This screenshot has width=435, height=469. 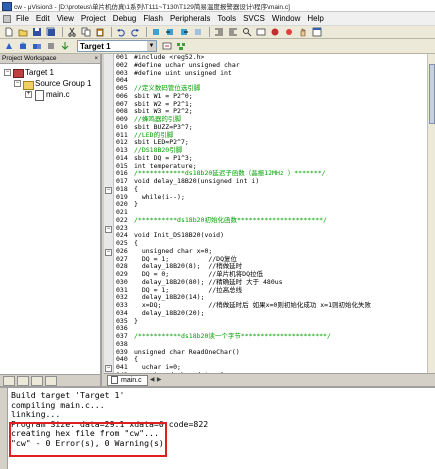 What do you see at coordinates (131, 380) in the screenshot?
I see `tab-label: main.c` at bounding box center [131, 380].